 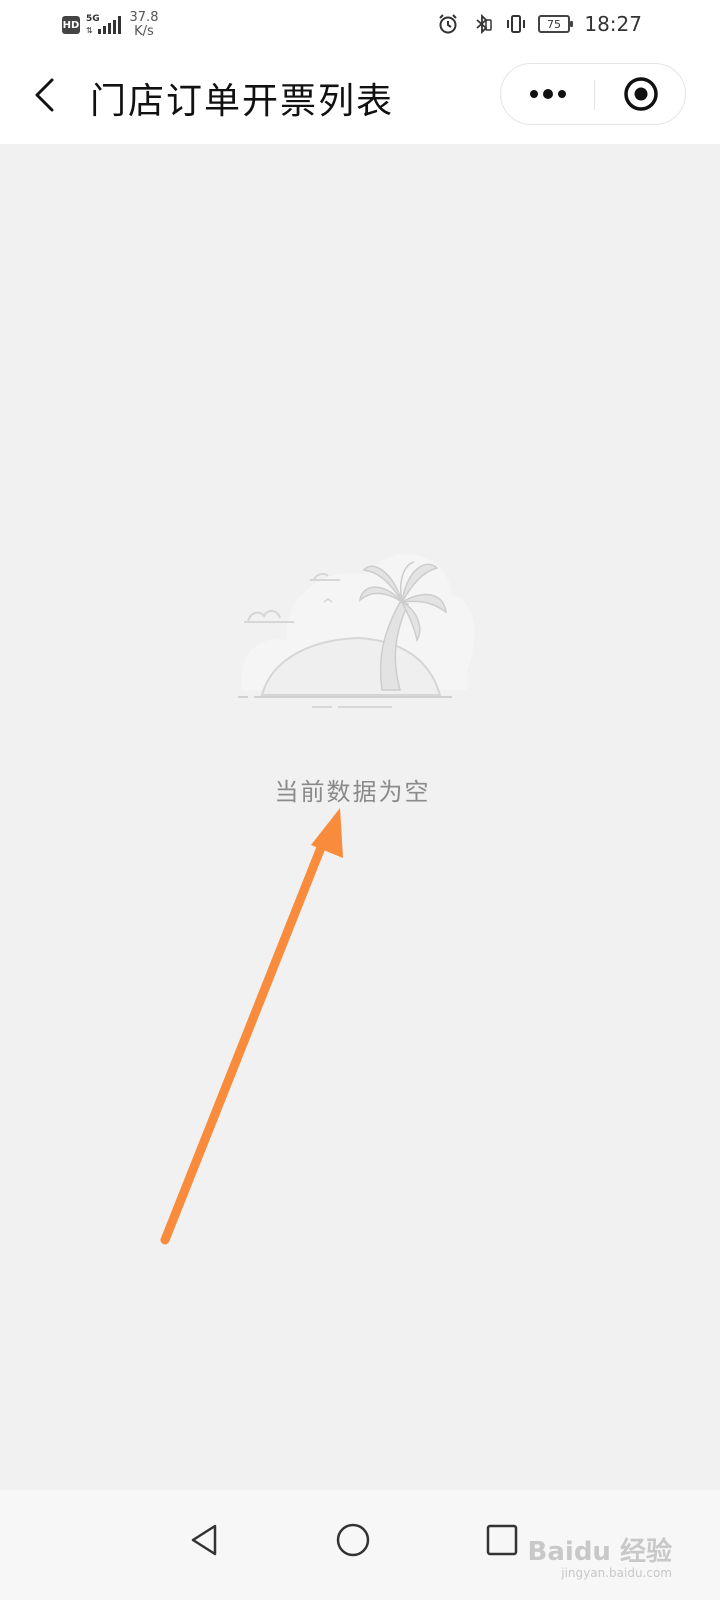 I want to click on system-home-button, so click(x=353, y=1540).